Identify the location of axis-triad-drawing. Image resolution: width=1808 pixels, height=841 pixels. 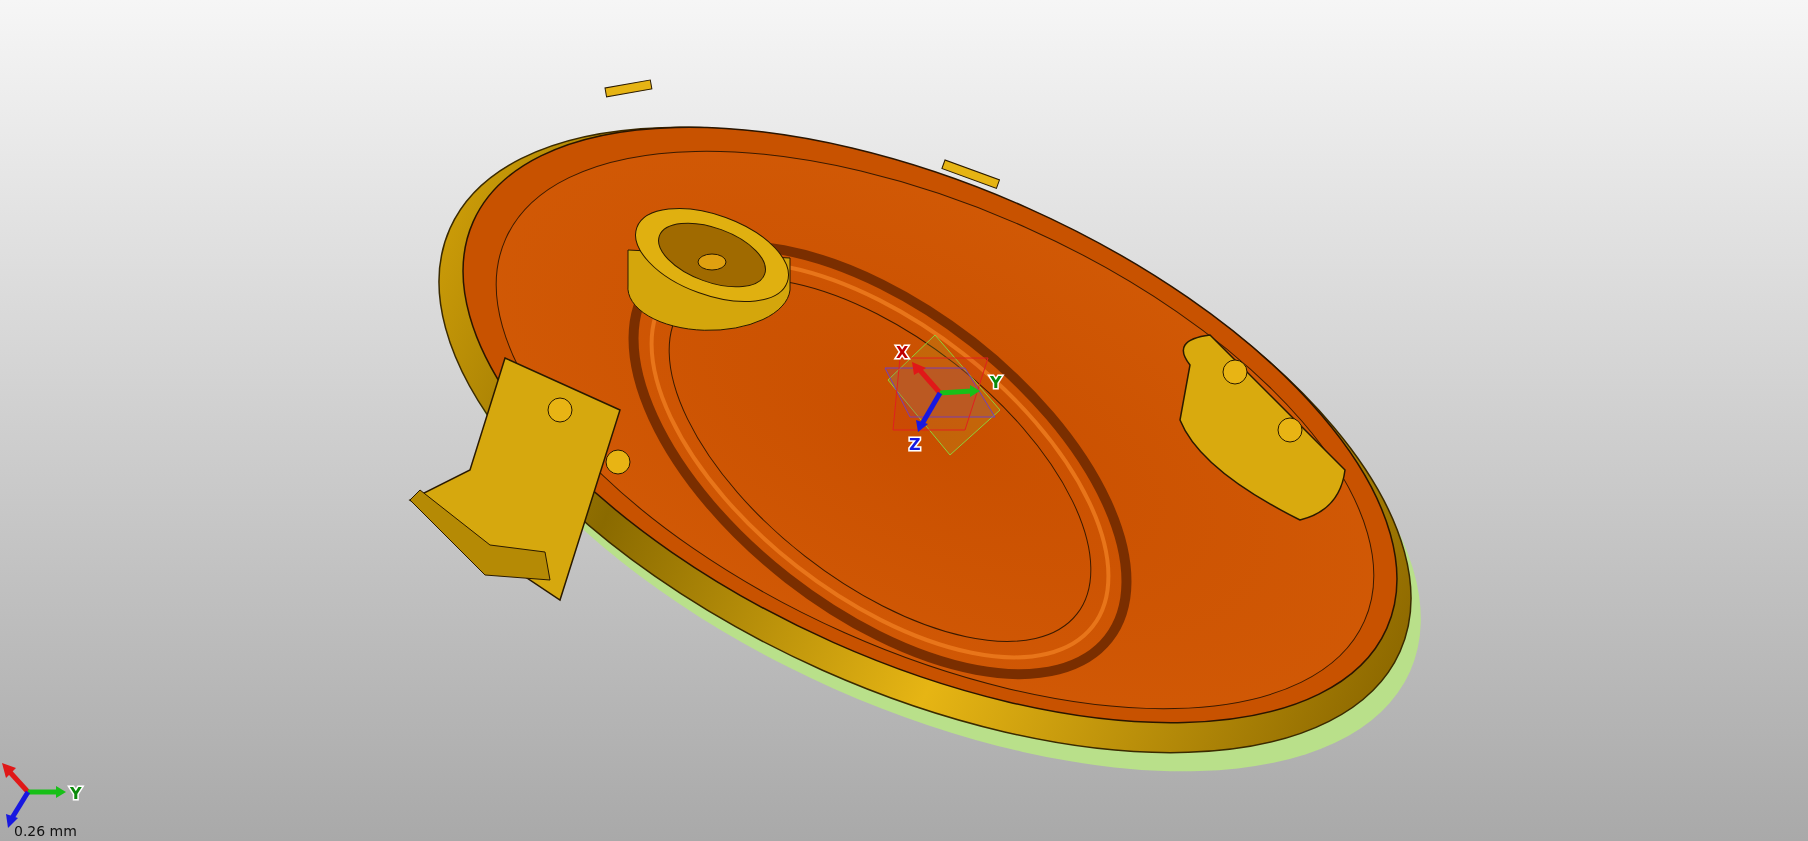
(946, 397).